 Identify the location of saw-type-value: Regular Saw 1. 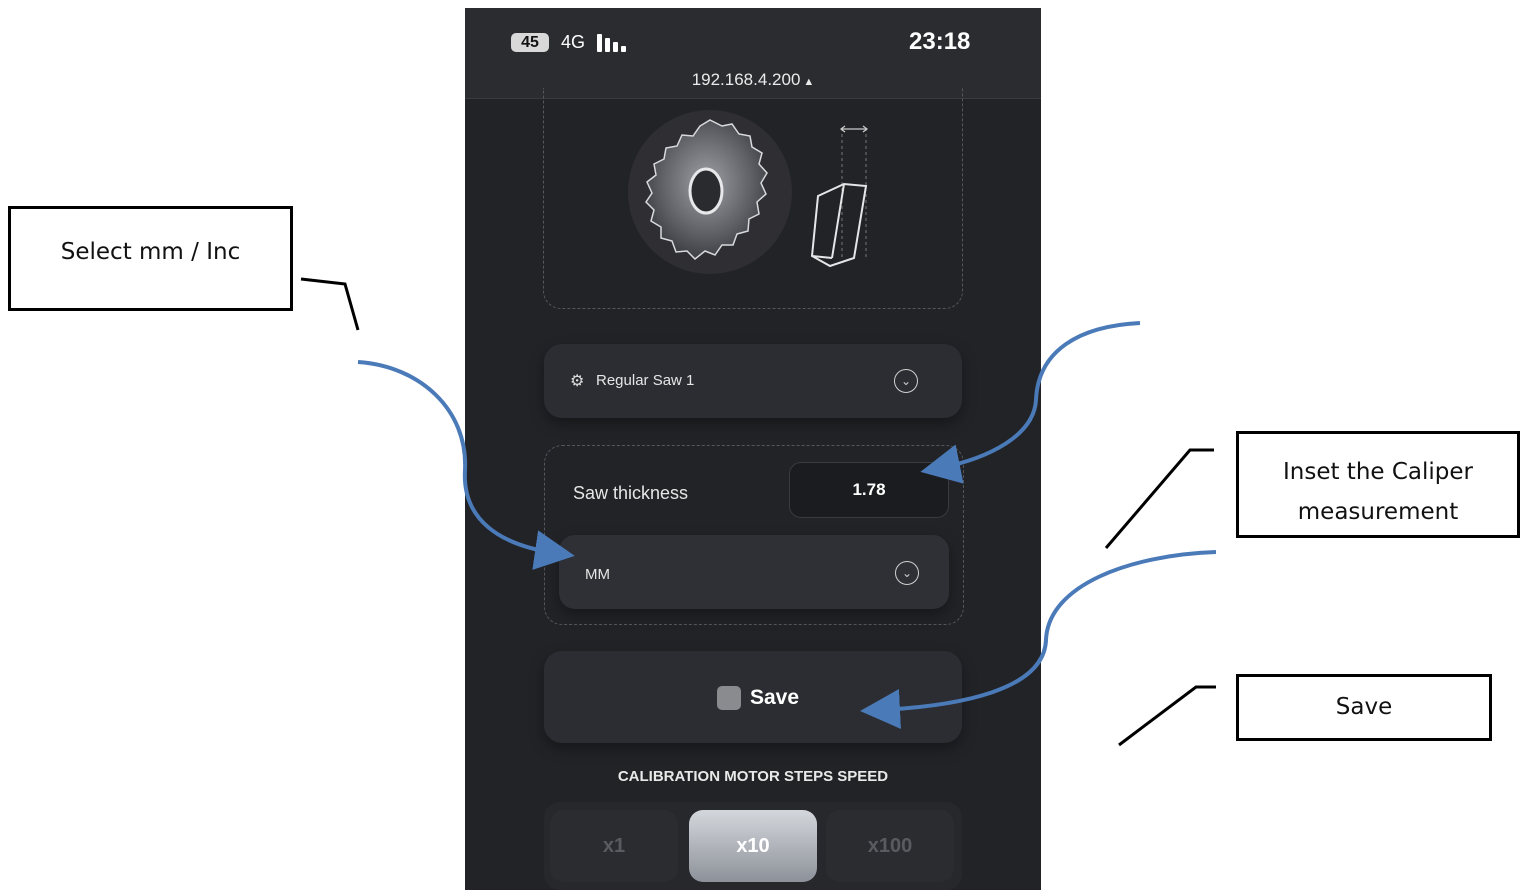
(645, 380).